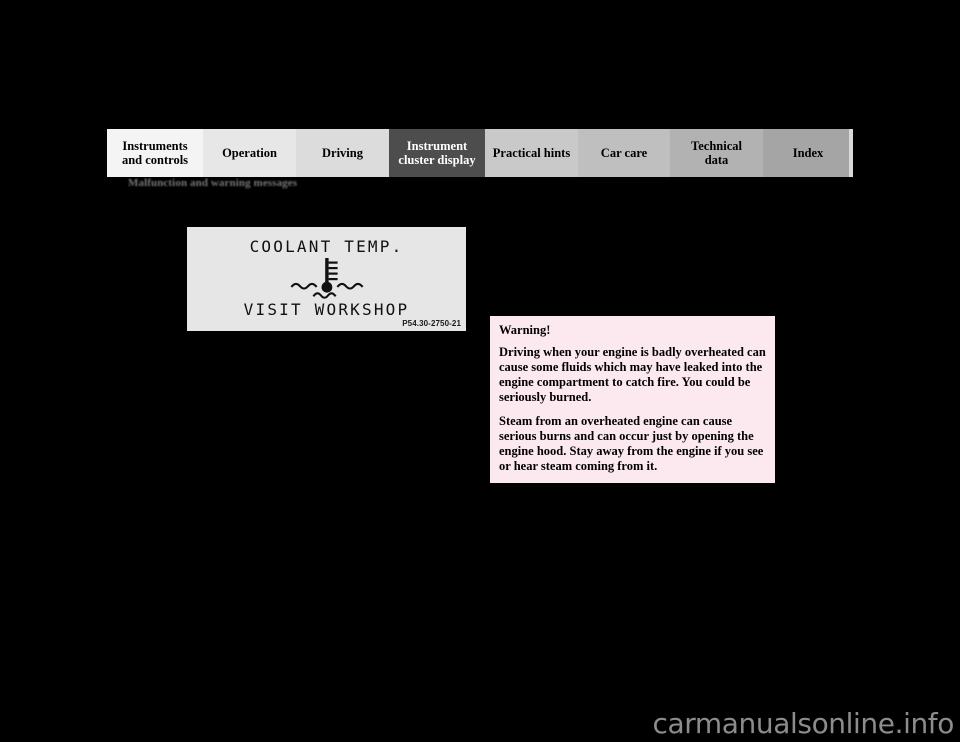 This screenshot has width=960, height=742. What do you see at coordinates (851, 153) in the screenshot?
I see `nav-bar-right-edge` at bounding box center [851, 153].